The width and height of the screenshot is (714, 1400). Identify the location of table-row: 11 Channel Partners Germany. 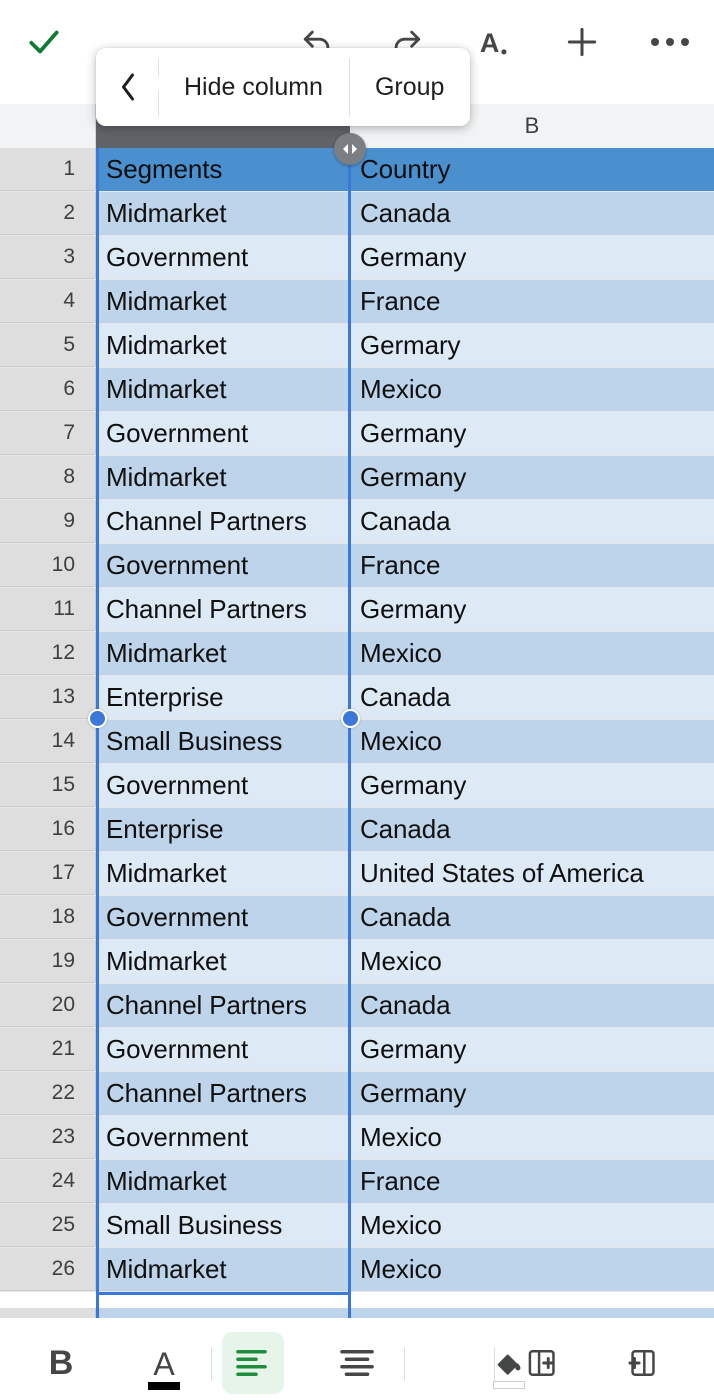
(357, 610).